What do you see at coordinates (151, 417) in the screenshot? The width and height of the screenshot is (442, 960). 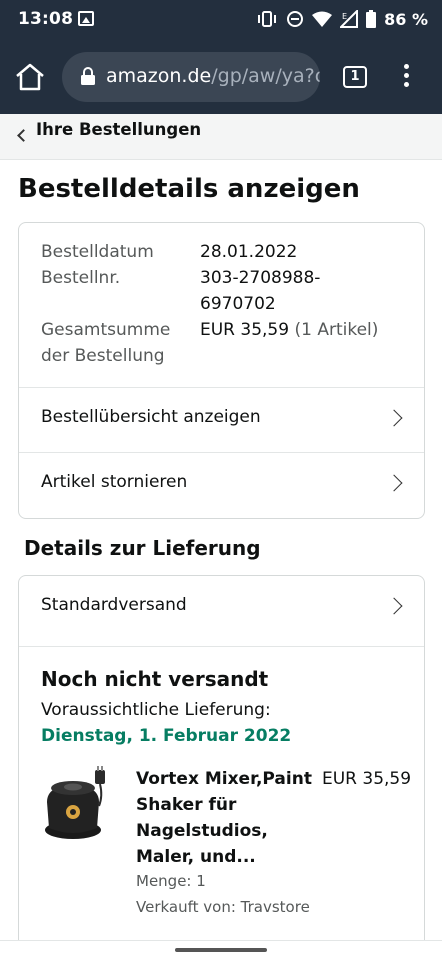 I see `order-overview-label: Bestellübersicht anzeigen` at bounding box center [151, 417].